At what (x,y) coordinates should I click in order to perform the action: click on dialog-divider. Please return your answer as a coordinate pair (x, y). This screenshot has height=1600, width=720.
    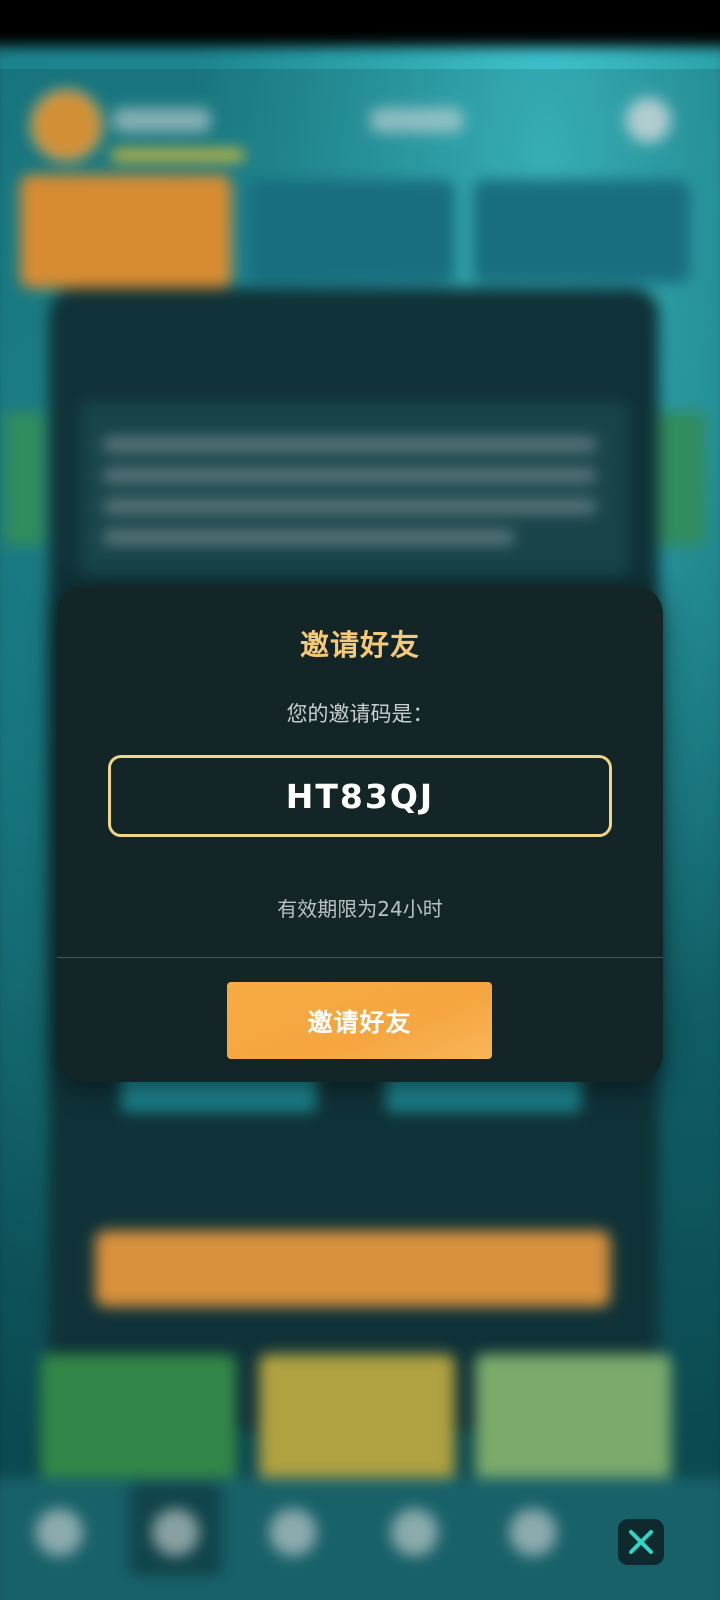
    Looking at the image, I should click on (360, 957).